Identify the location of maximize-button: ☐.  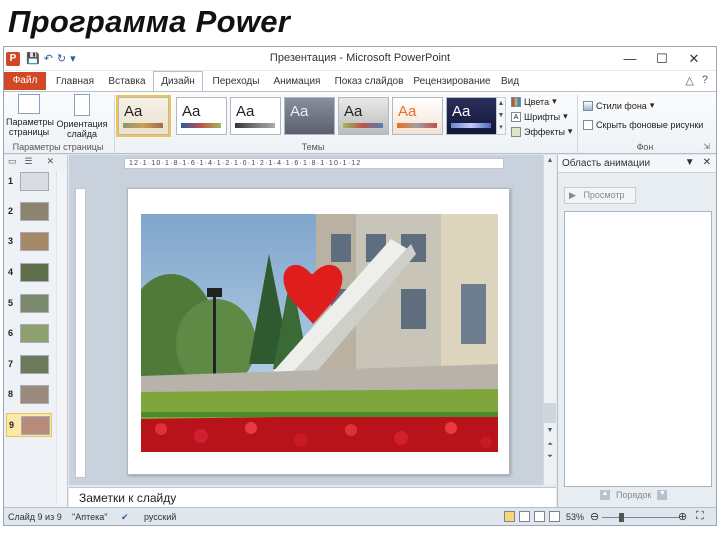
(662, 59).